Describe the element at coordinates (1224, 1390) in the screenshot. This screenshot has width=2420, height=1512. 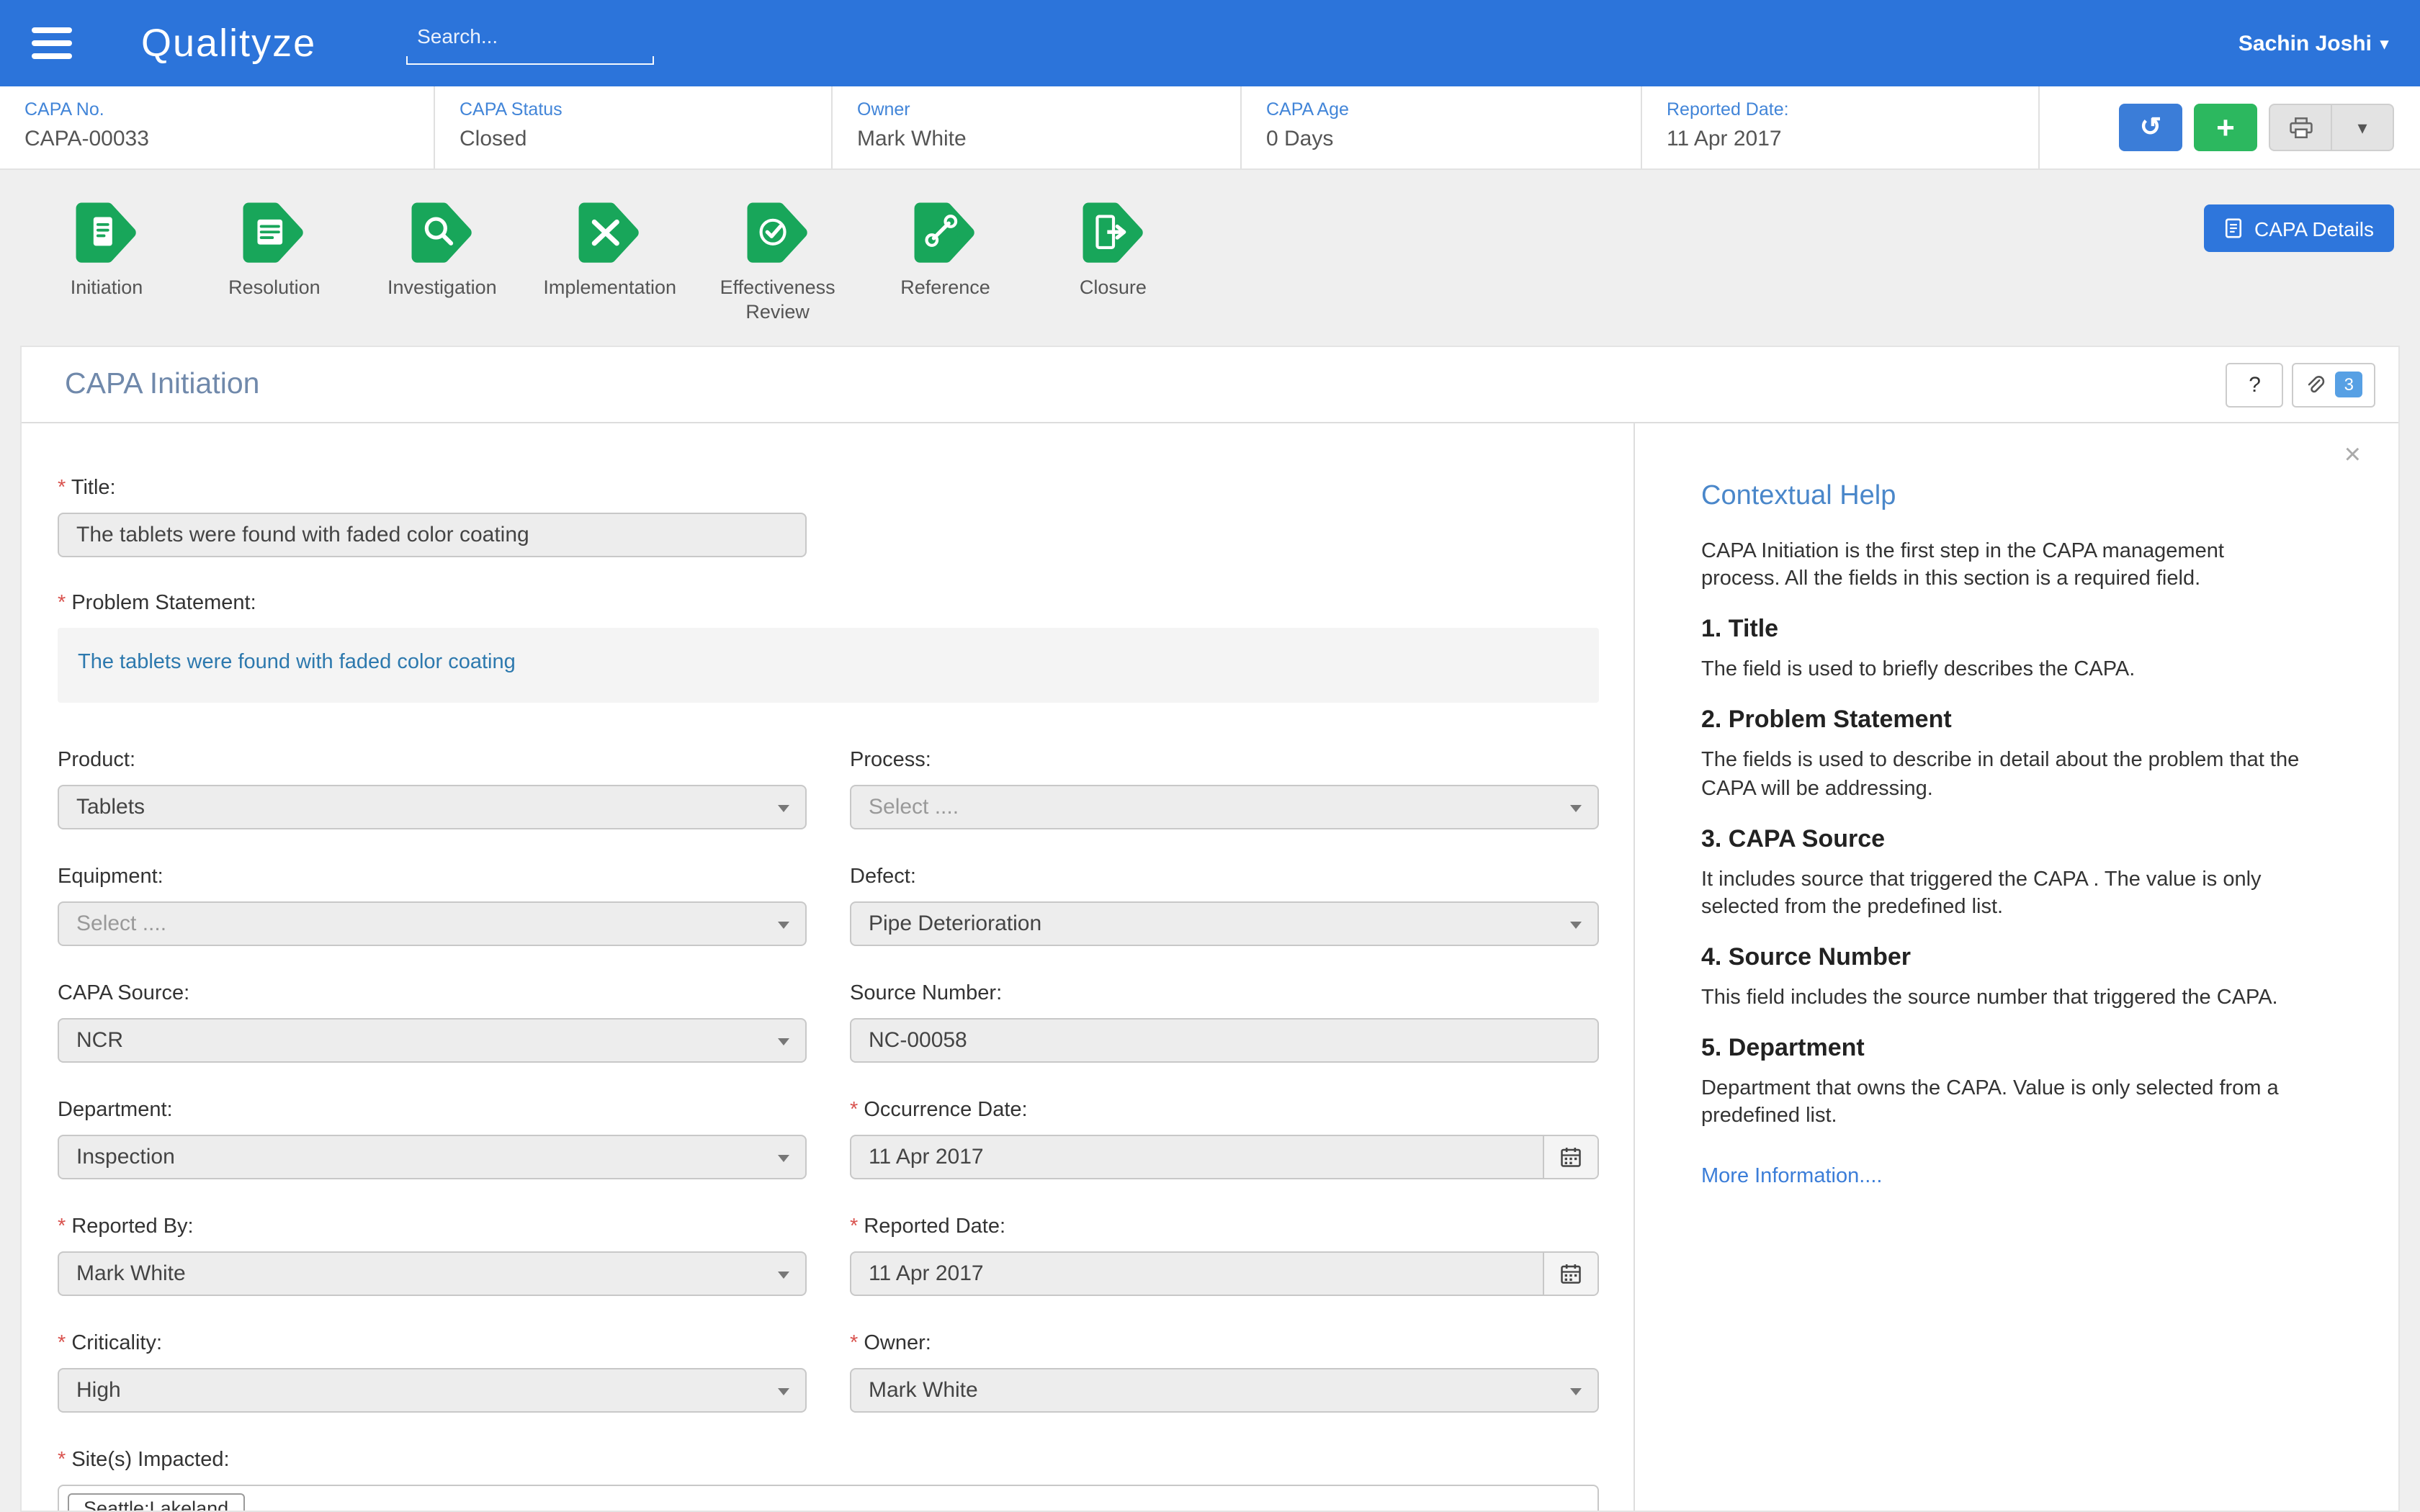
I see `owner-select: Mark White` at that location.